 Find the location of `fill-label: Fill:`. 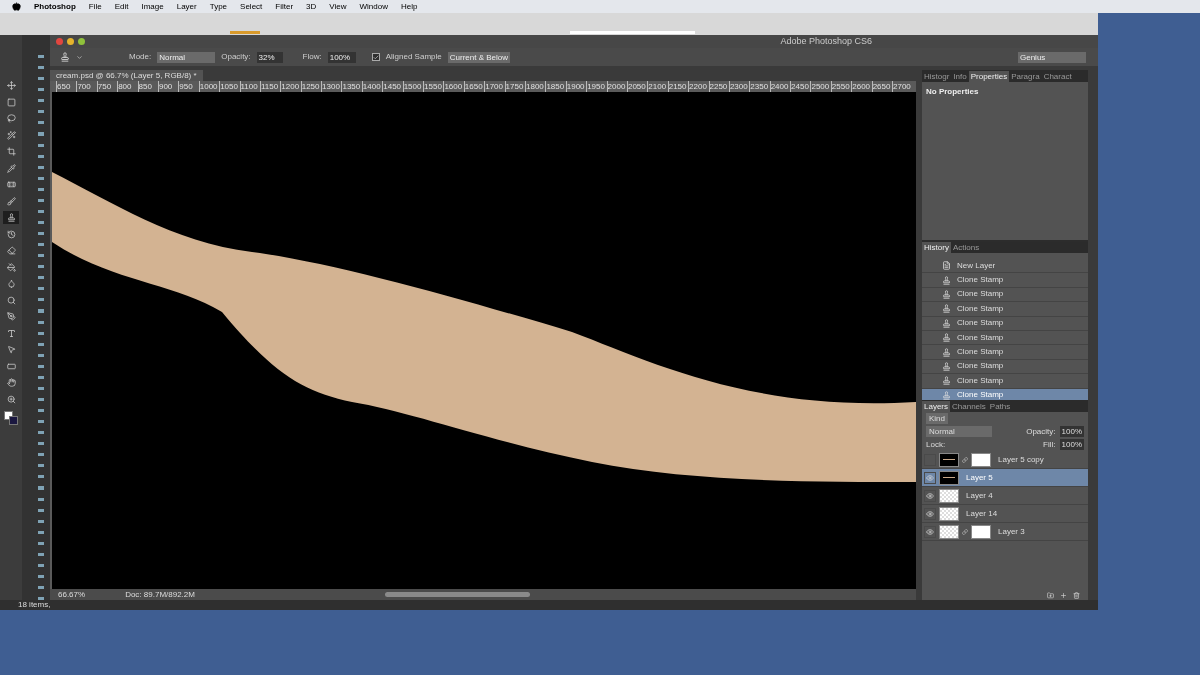

fill-label: Fill: is located at coordinates (1049, 444).